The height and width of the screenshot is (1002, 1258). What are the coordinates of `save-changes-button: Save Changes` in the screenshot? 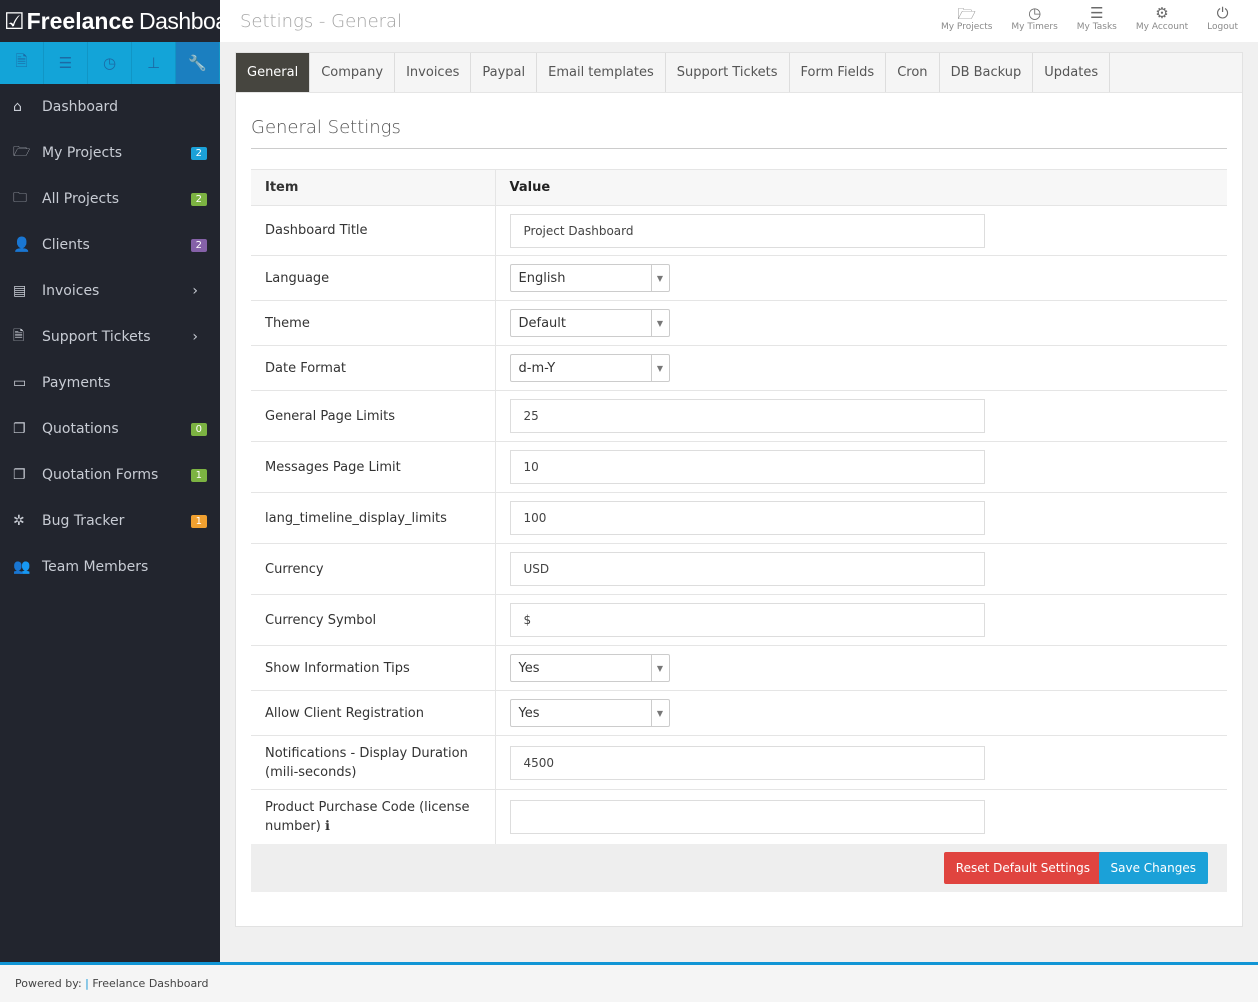 It's located at (1153, 867).